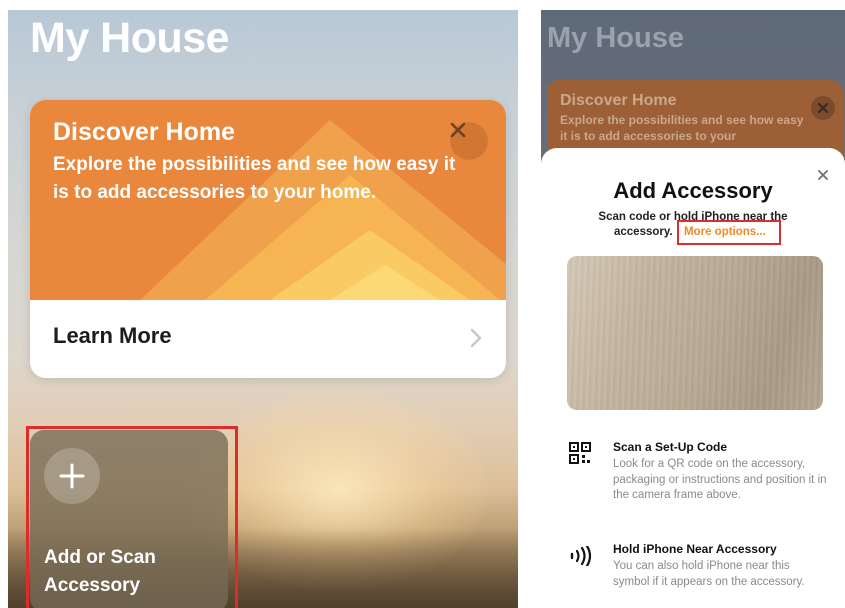  What do you see at coordinates (100, 571) in the screenshot?
I see `add-accessory-label: Add or Scan Accessory` at bounding box center [100, 571].